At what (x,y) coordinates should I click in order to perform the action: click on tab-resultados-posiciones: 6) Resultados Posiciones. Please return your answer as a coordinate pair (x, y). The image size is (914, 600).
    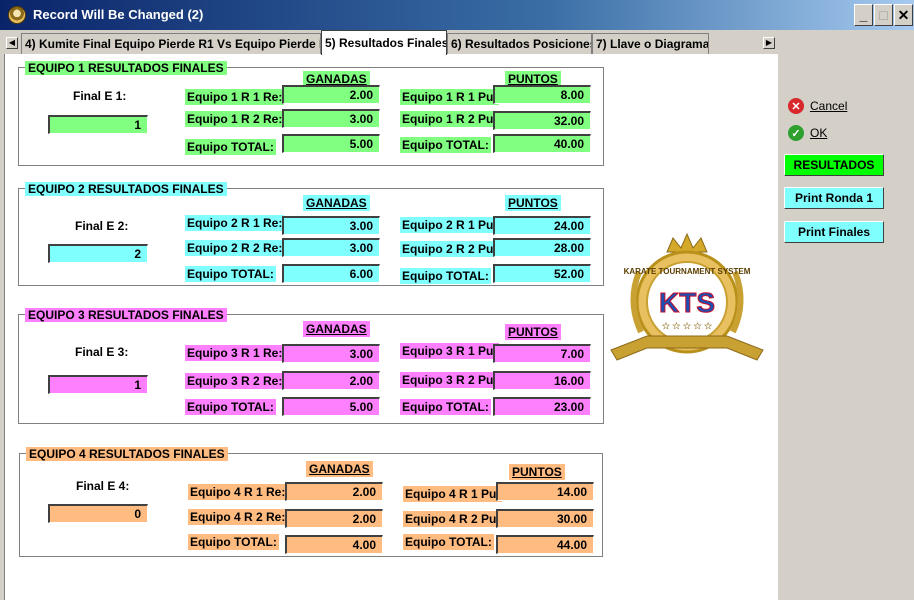
    Looking at the image, I should click on (519, 43).